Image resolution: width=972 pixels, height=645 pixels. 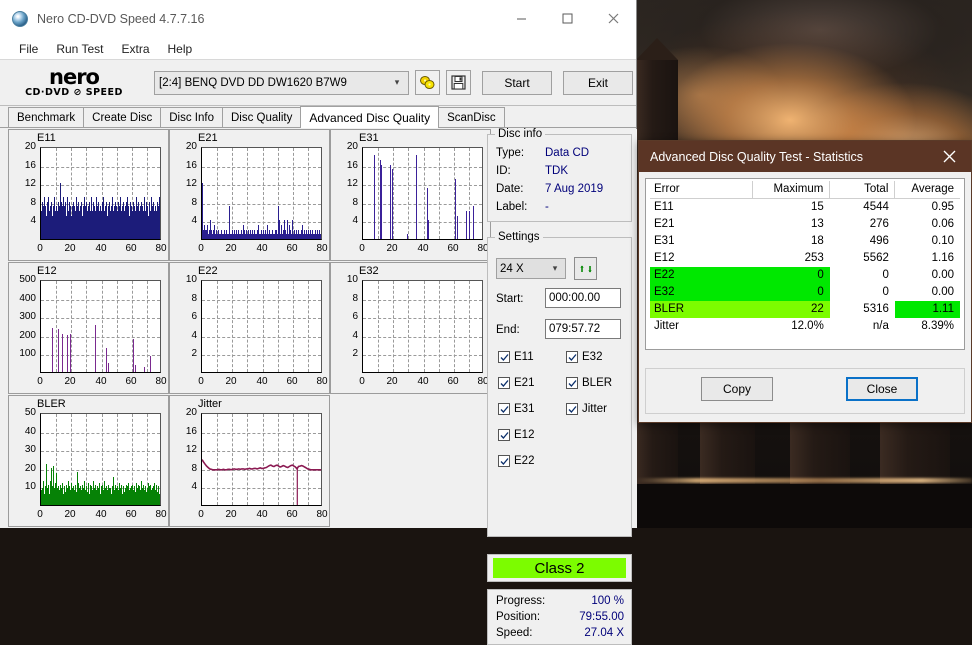 I want to click on tab-scandisc: ScanDisc, so click(x=471, y=117).